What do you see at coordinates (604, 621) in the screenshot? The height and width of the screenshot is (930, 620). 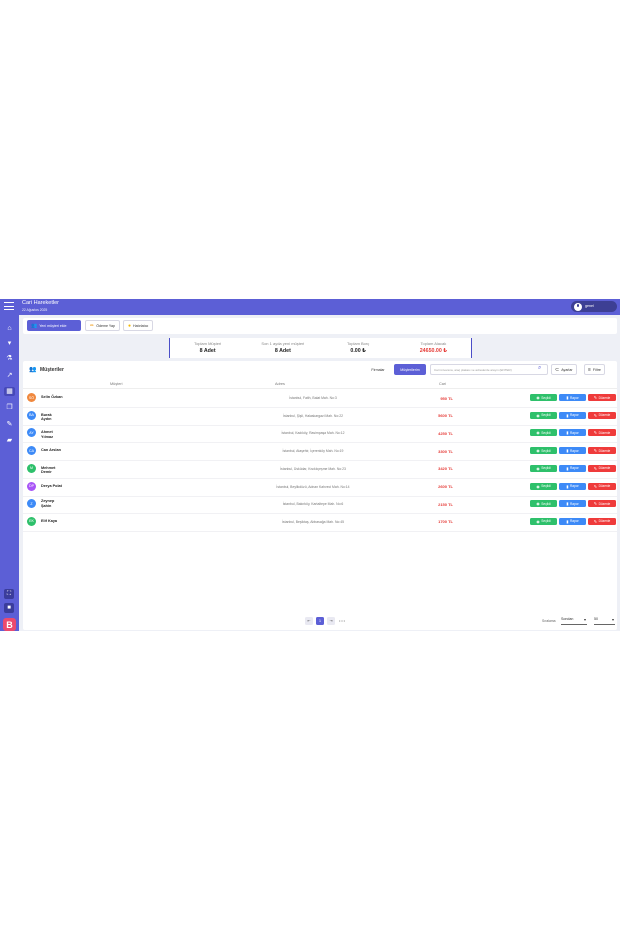 I see `page-size-select: 50 ▾` at bounding box center [604, 621].